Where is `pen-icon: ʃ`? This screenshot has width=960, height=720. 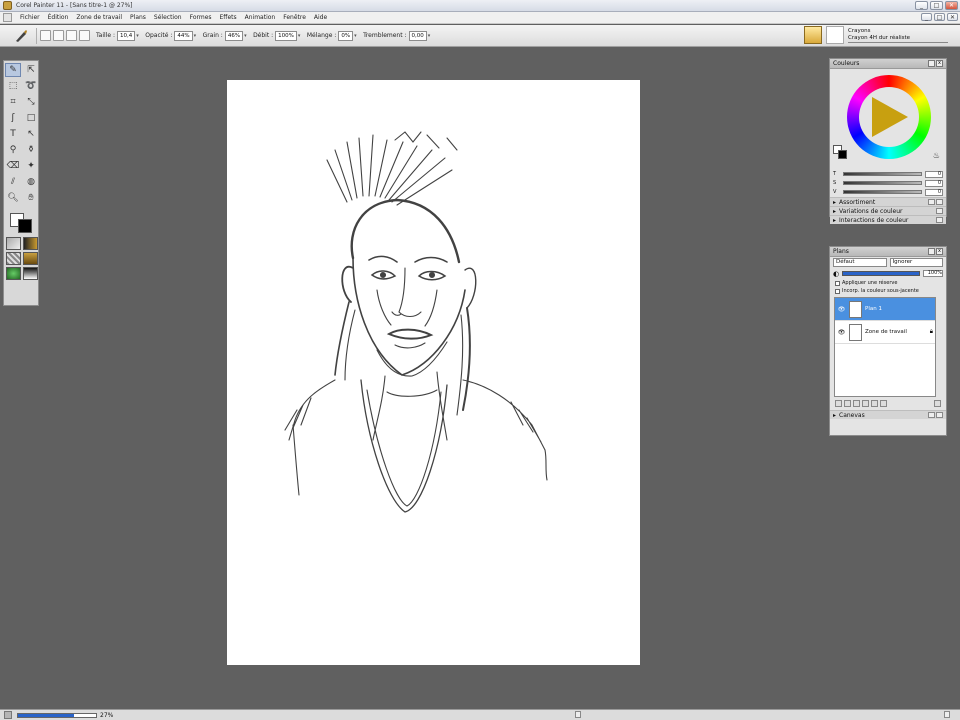
pen-icon: ʃ is located at coordinates (13, 118).